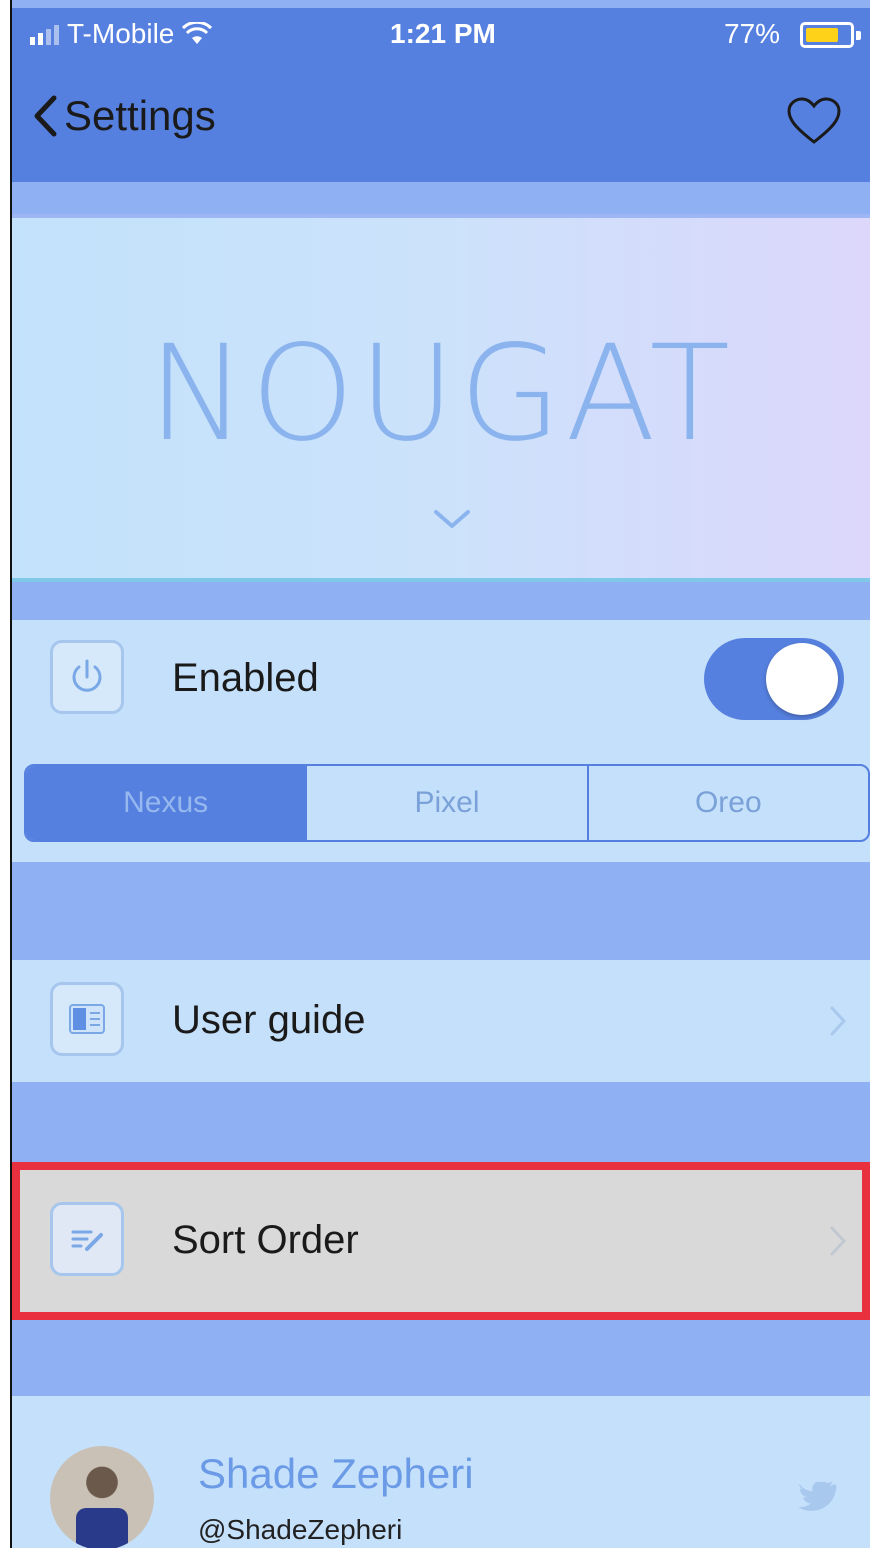  What do you see at coordinates (752, 33) in the screenshot?
I see `battery-percent: 77%` at bounding box center [752, 33].